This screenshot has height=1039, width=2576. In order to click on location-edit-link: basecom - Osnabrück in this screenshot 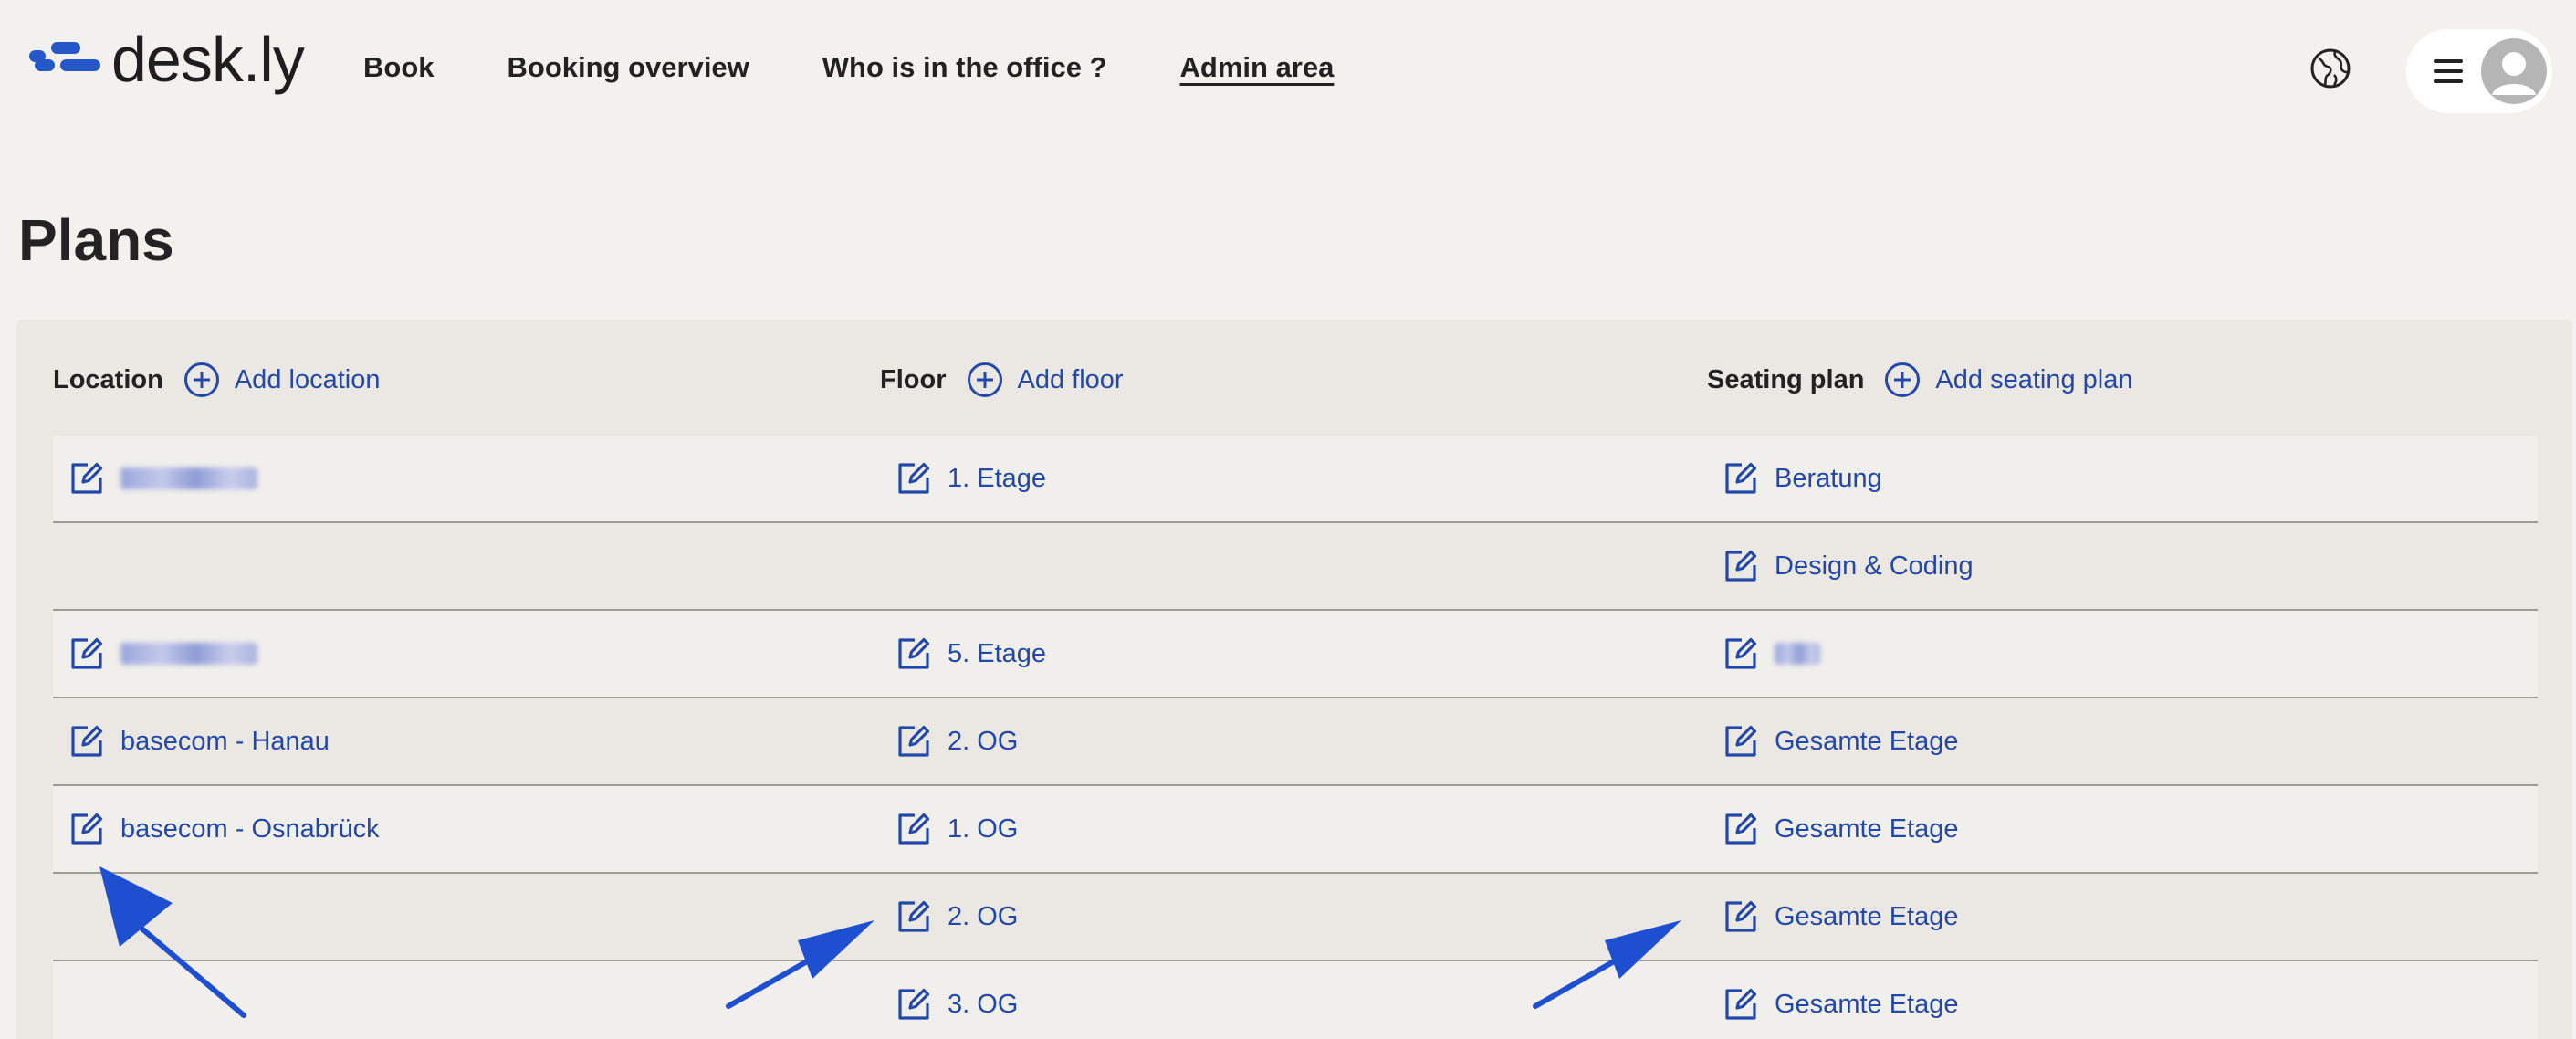, I will do `click(224, 829)`.